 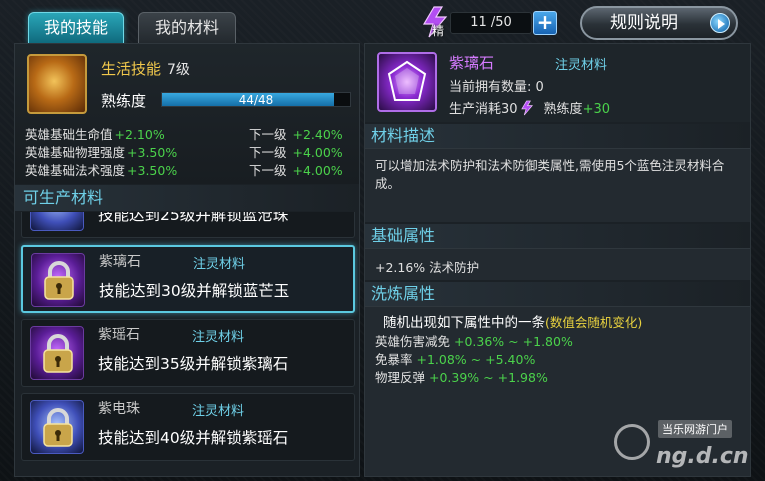 What do you see at coordinates (124, 101) in the screenshot?
I see `proficiency-label: 熟练度` at bounding box center [124, 101].